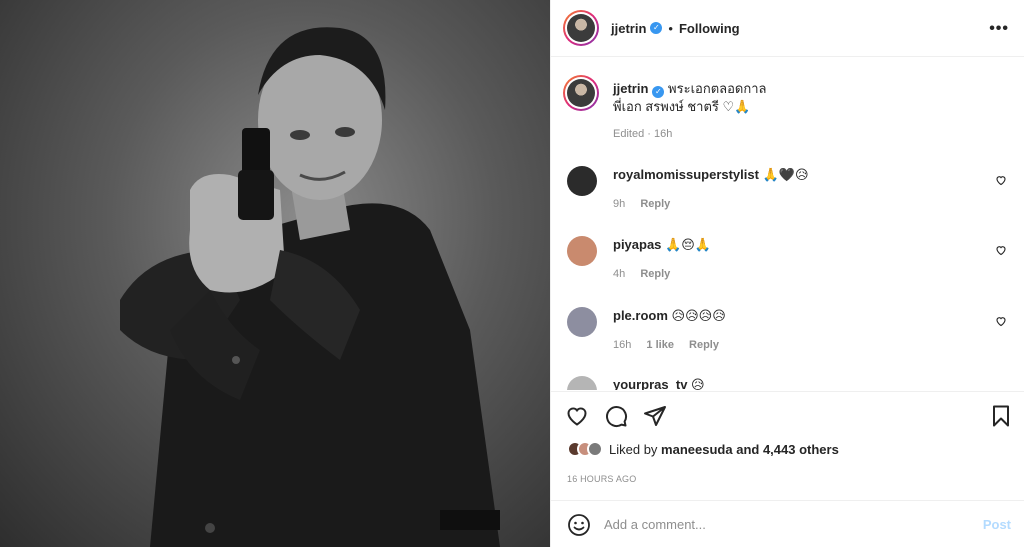 The height and width of the screenshot is (547, 1024). Describe the element at coordinates (579, 525) in the screenshot. I see `emoji-icon` at that location.